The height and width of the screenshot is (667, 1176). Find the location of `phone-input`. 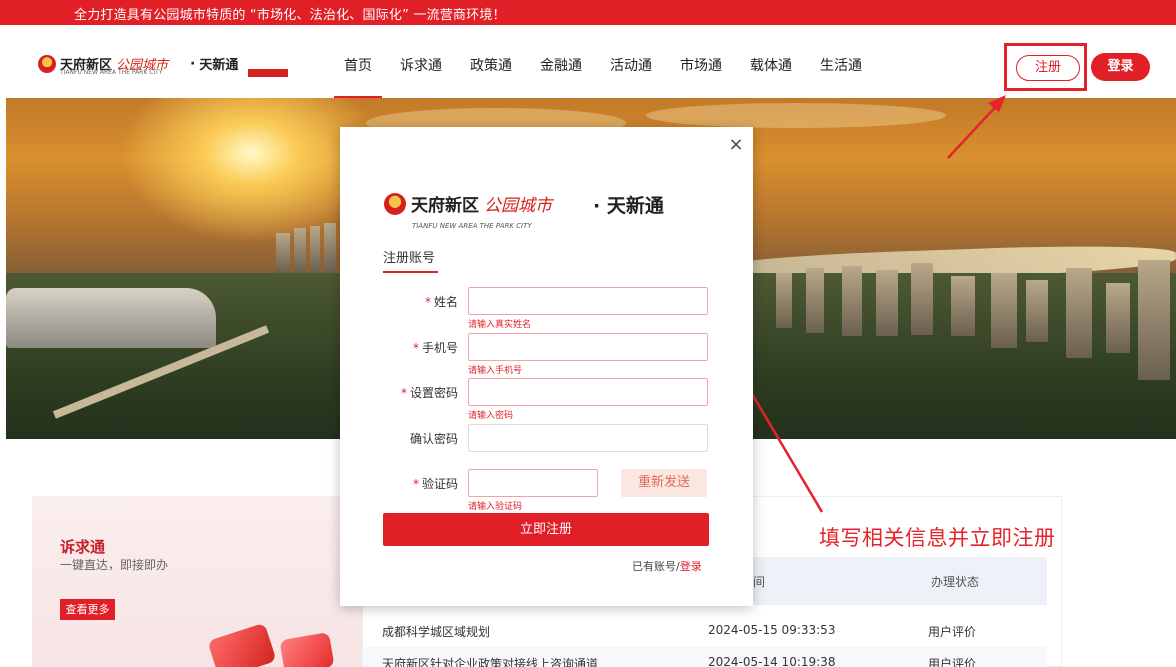

phone-input is located at coordinates (588, 347).